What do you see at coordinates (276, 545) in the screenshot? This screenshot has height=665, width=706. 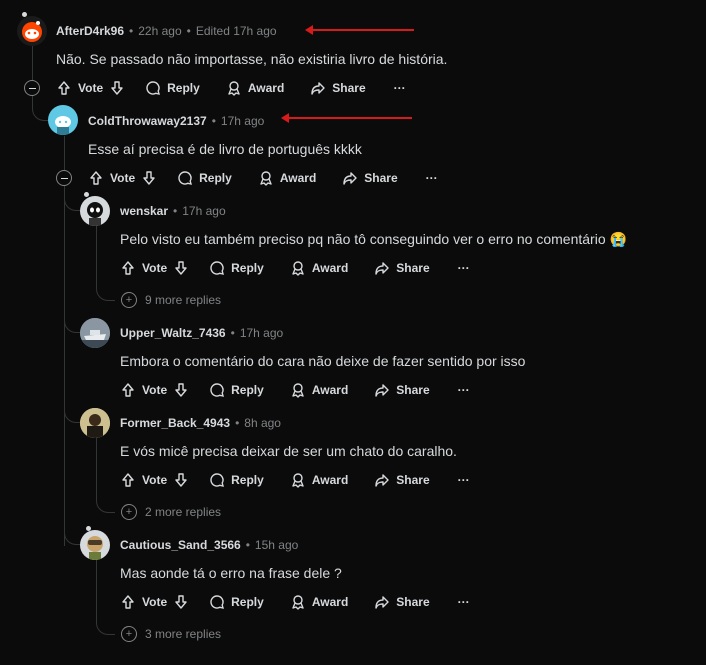 I see `timestamp: 15h ago` at bounding box center [276, 545].